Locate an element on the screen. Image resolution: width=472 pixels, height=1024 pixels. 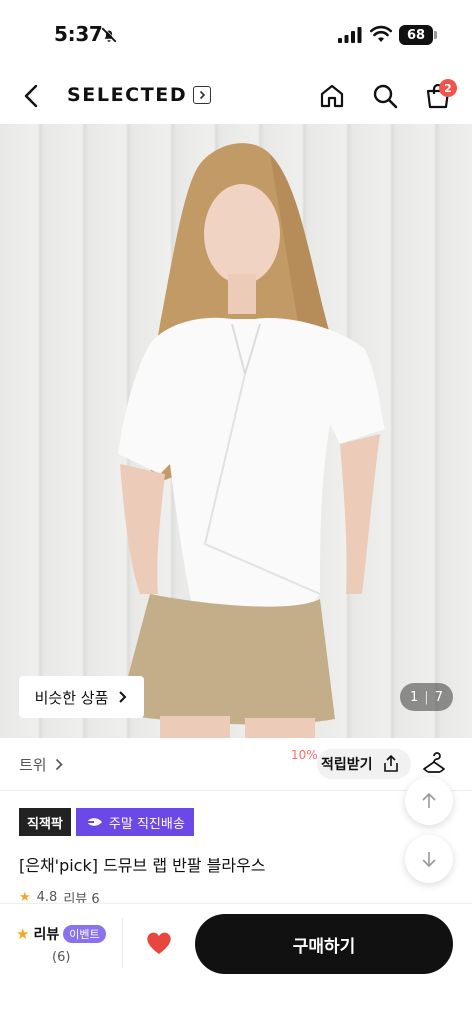
brand-link: SELECTED is located at coordinates (139, 95).